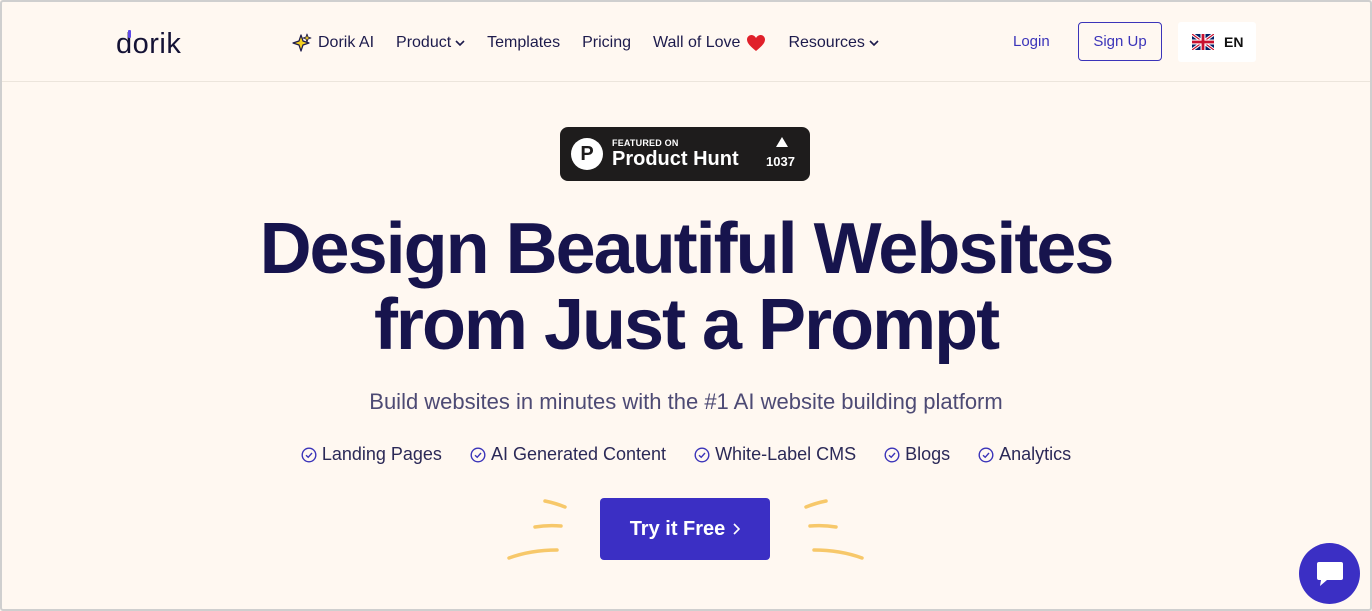  Describe the element at coordinates (834, 529) in the screenshot. I see `decorative-dashes-right` at that location.